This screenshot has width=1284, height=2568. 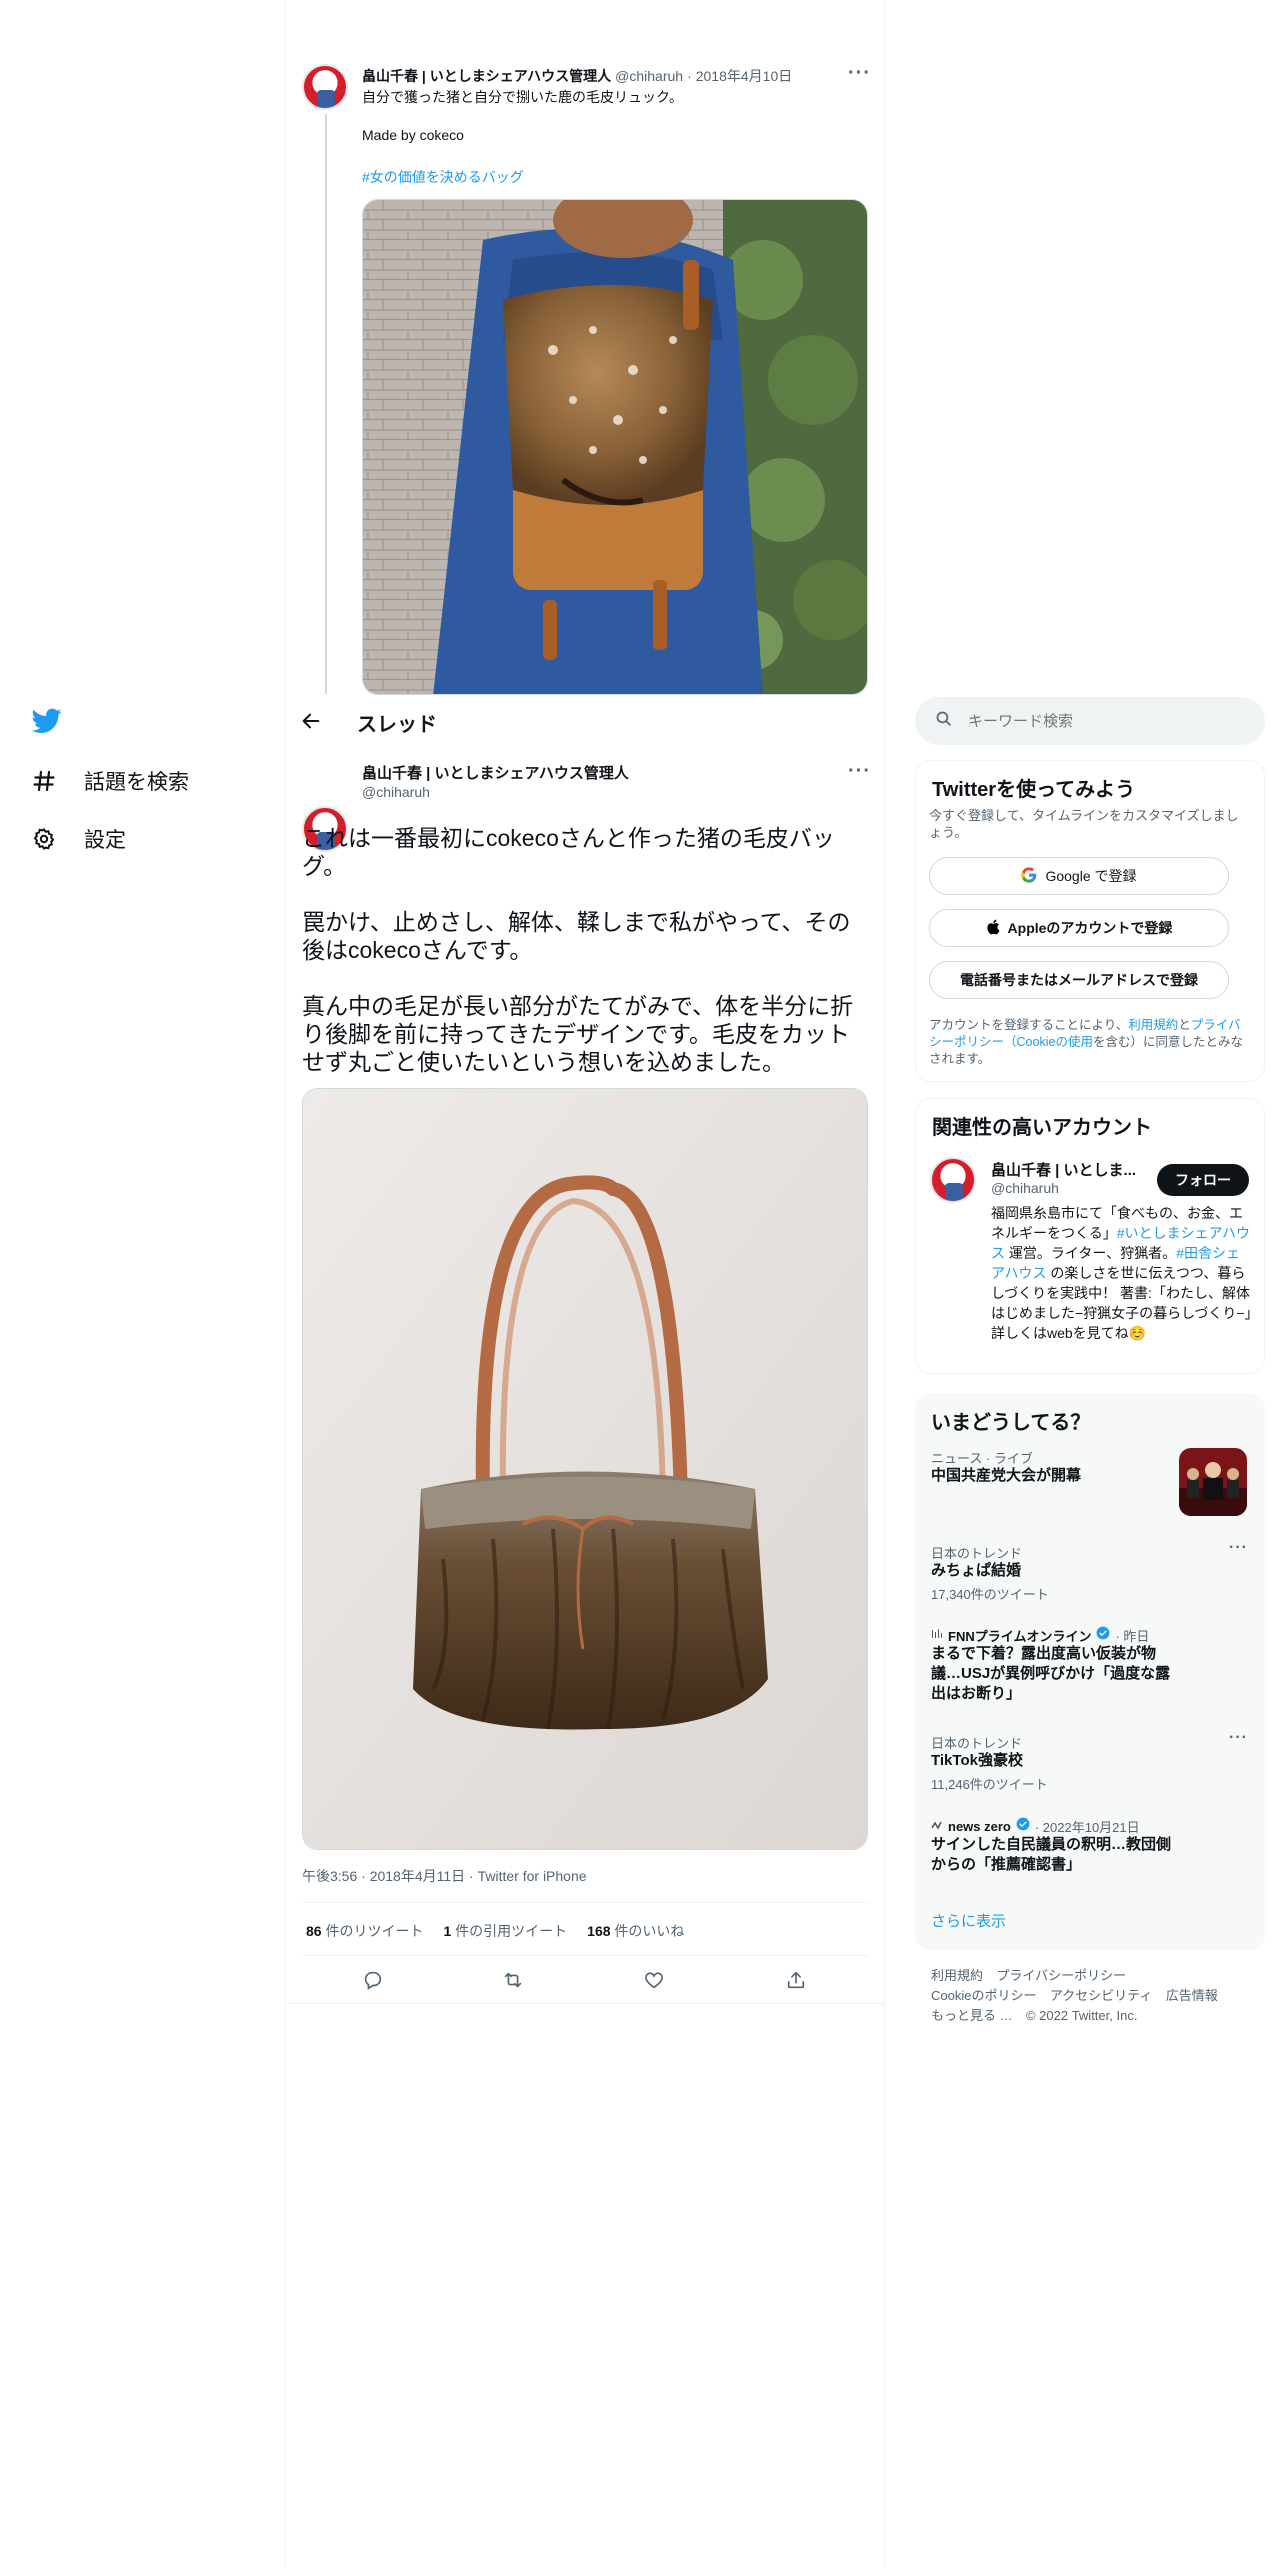 What do you see at coordinates (937, 1636) in the screenshot?
I see `news-source-icon` at bounding box center [937, 1636].